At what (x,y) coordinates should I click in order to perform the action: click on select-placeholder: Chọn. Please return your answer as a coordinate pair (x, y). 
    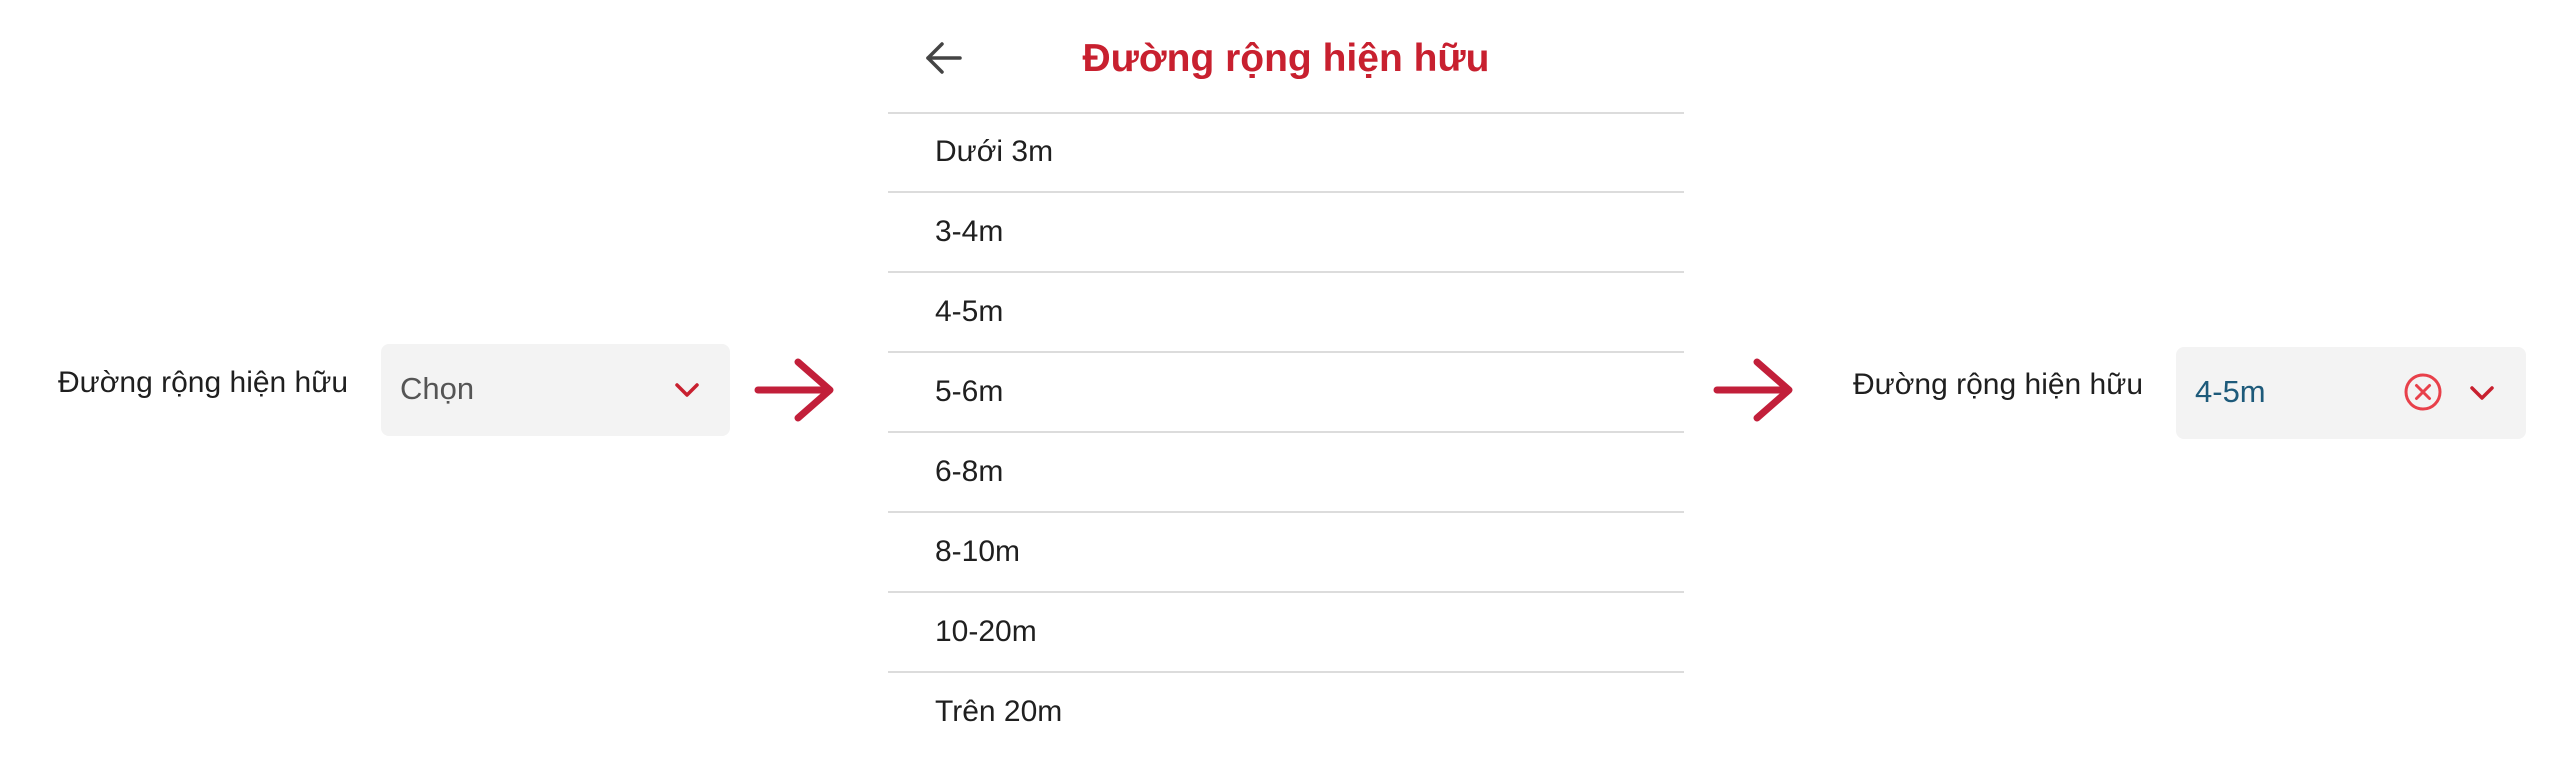
    Looking at the image, I should click on (437, 388).